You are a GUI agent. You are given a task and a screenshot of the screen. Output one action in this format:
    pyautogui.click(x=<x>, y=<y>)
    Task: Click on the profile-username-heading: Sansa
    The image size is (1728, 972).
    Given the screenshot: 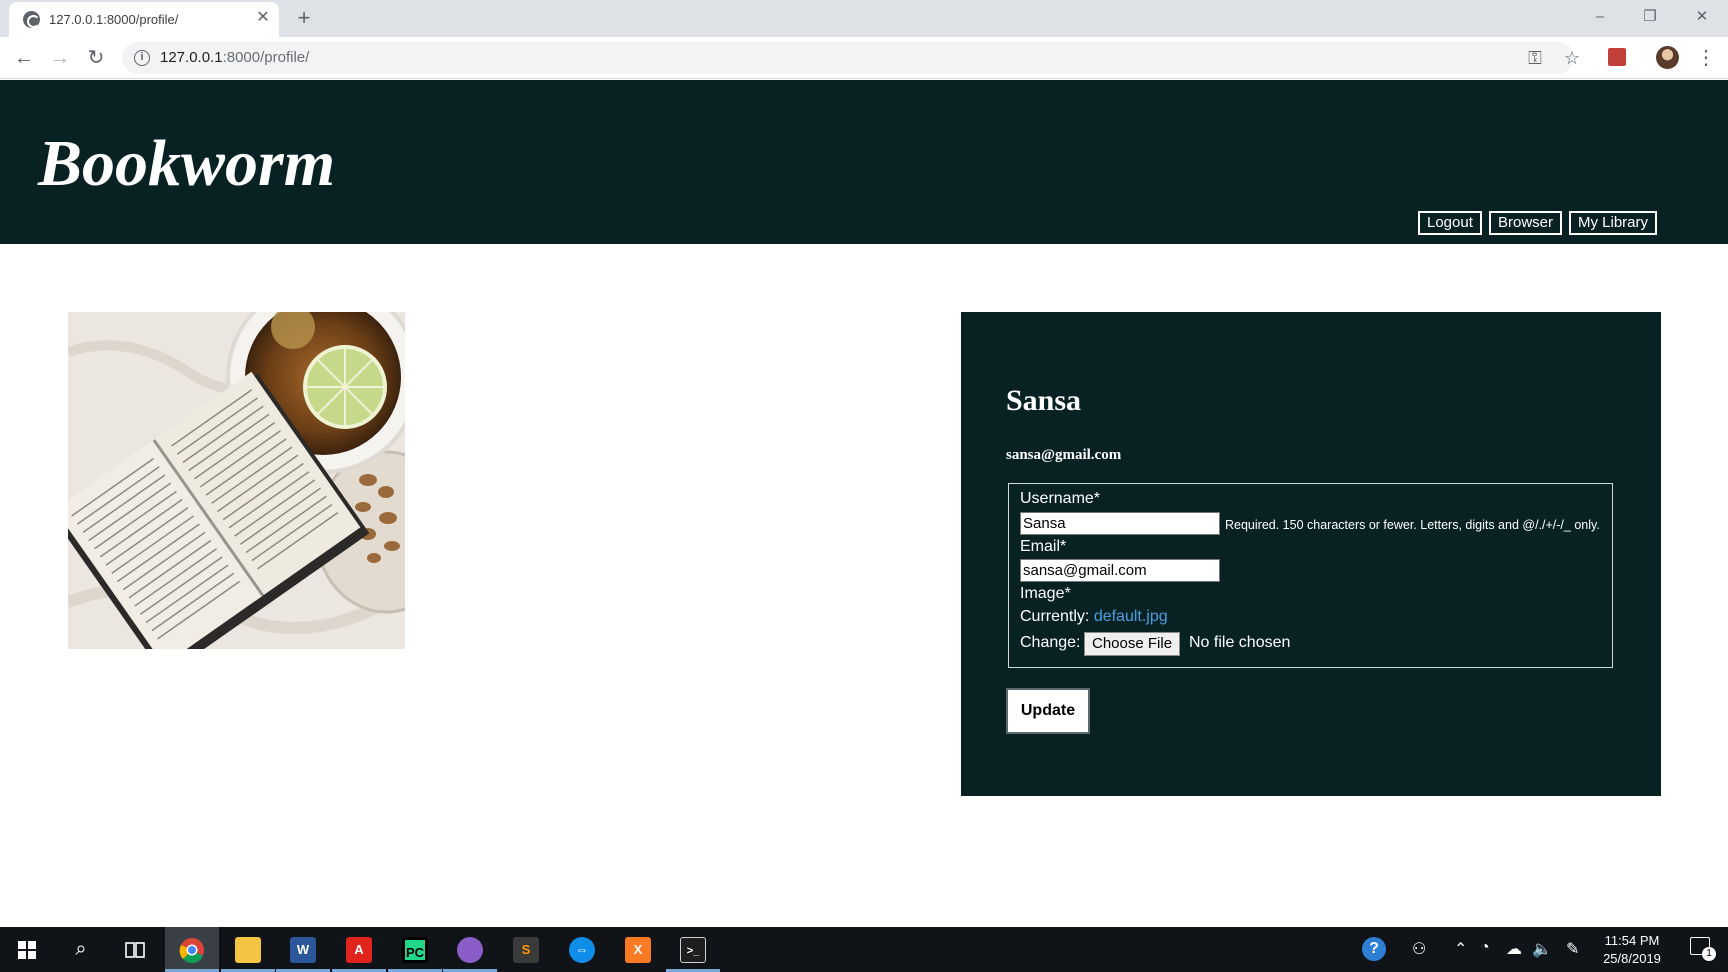 What is the action you would take?
    pyautogui.click(x=1044, y=400)
    